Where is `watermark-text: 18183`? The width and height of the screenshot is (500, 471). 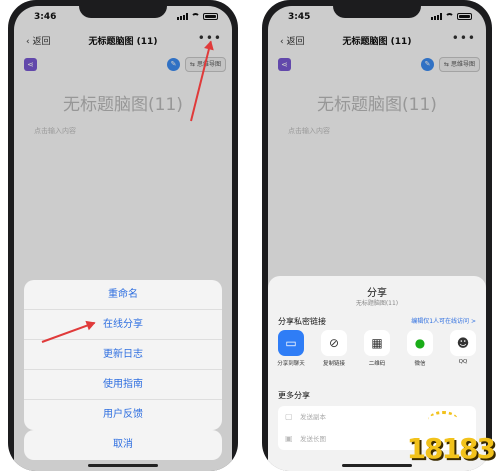 watermark-text: 18183 is located at coordinates (451, 448).